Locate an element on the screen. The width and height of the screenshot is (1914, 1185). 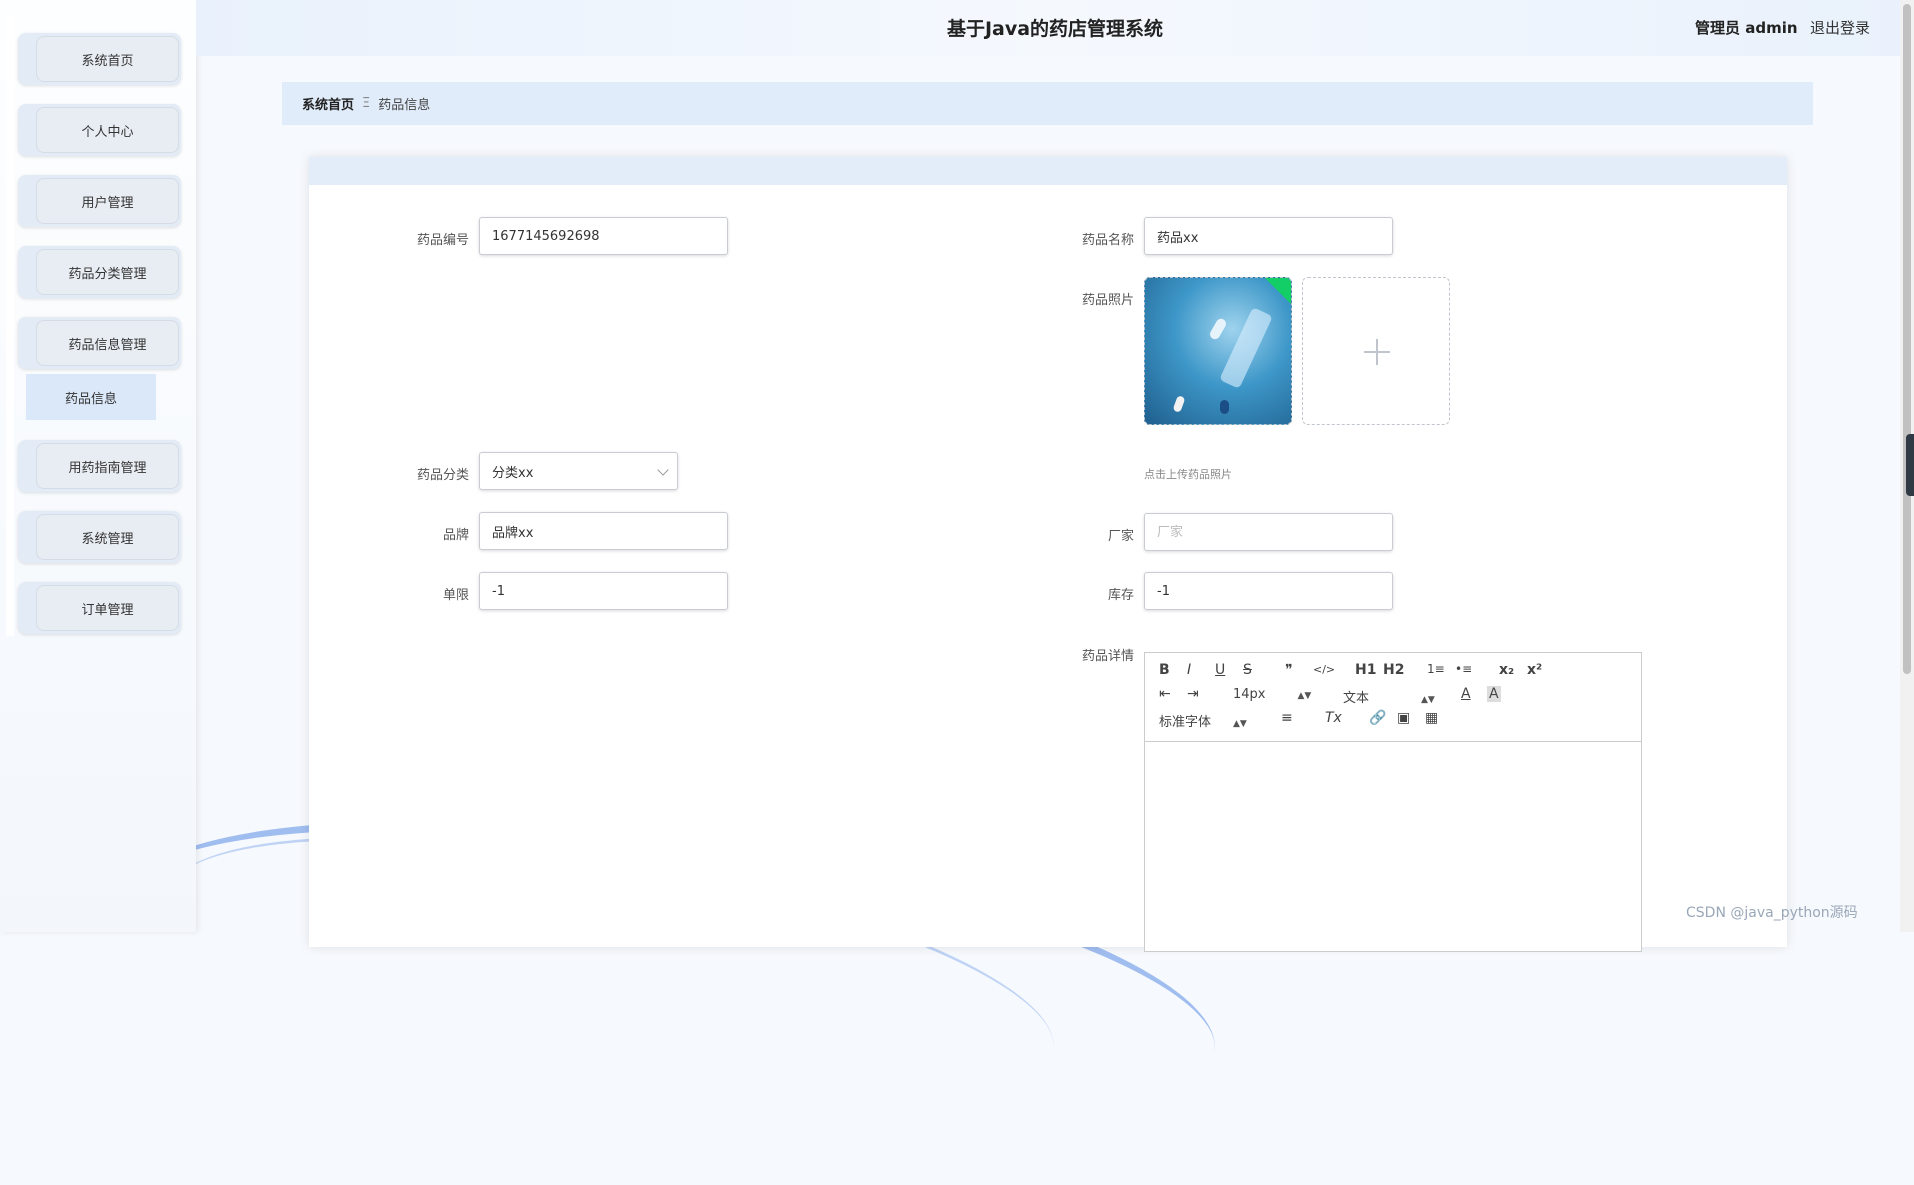
font-family-select: 标准字体 ▲▼ is located at coordinates (1203, 720).